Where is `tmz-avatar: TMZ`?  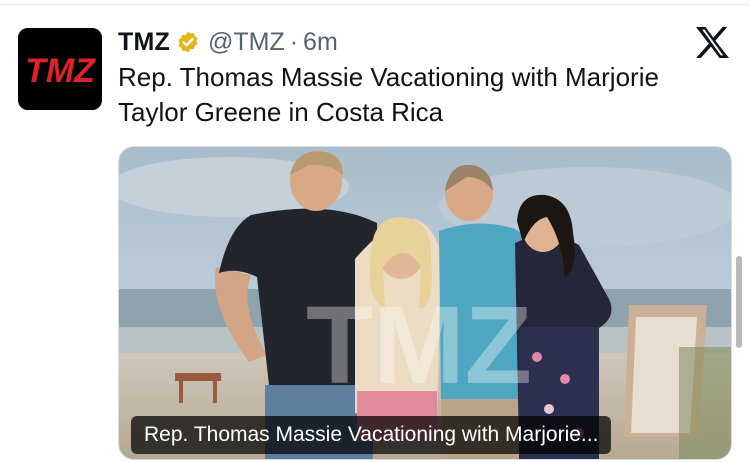 tmz-avatar: TMZ is located at coordinates (60, 69).